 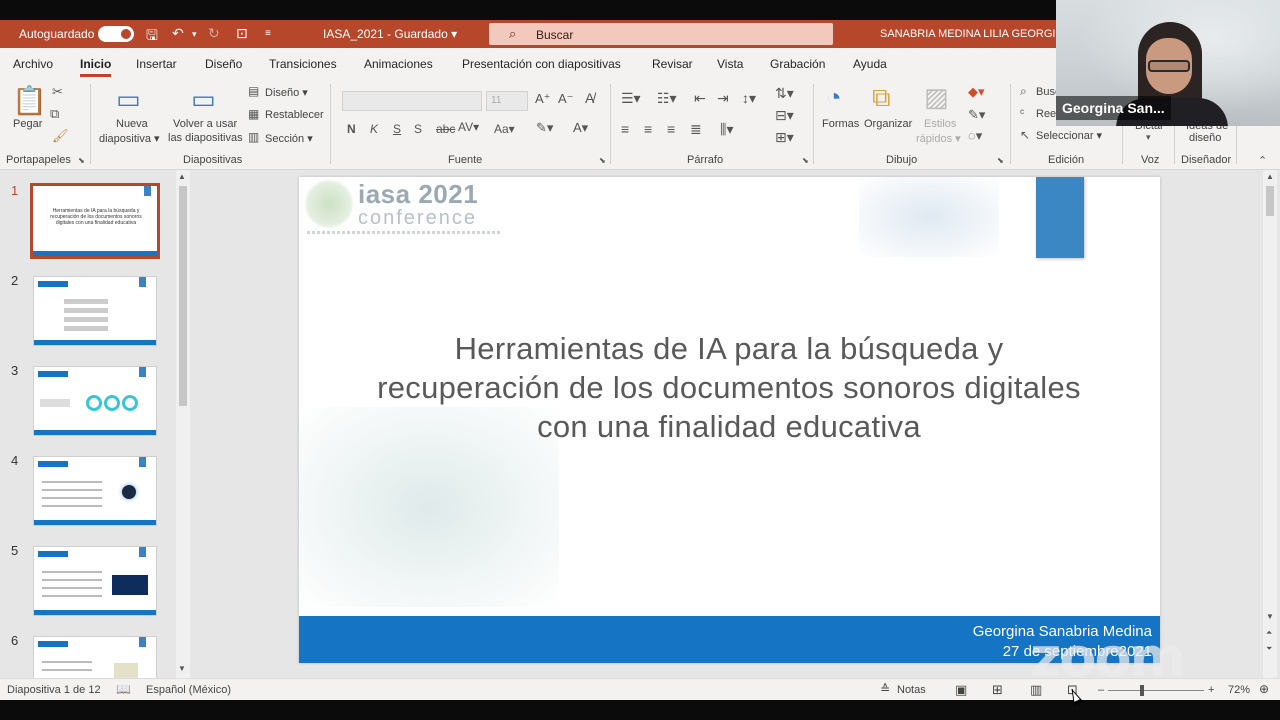 What do you see at coordinates (911, 690) in the screenshot?
I see `notes-button: Notas` at bounding box center [911, 690].